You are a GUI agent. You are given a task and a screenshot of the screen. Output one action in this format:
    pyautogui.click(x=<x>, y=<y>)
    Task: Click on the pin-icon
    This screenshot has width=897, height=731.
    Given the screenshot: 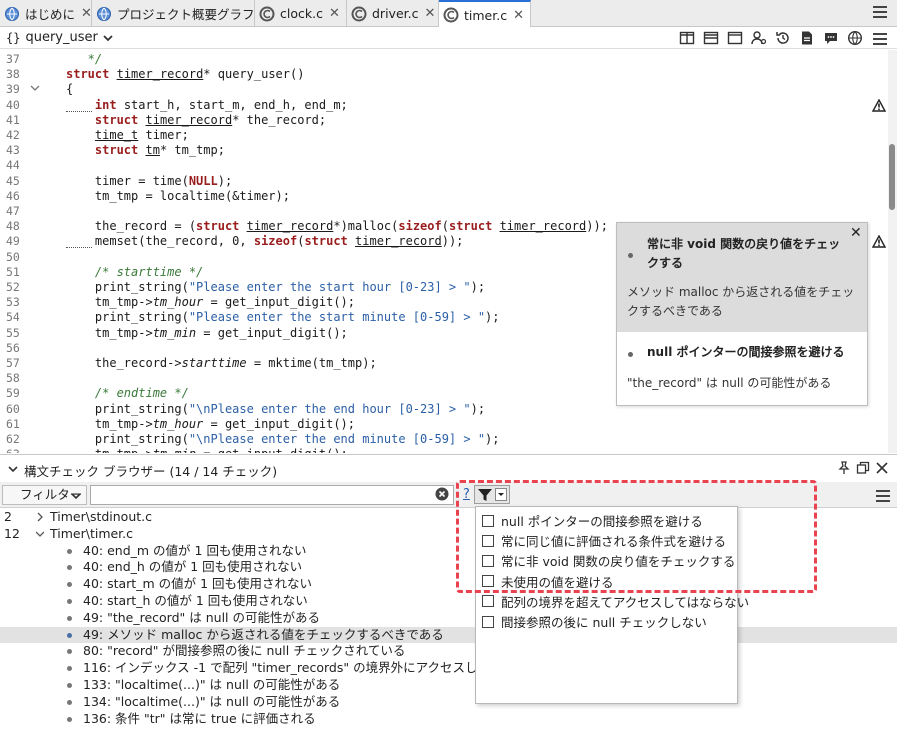 What is the action you would take?
    pyautogui.click(x=844, y=468)
    